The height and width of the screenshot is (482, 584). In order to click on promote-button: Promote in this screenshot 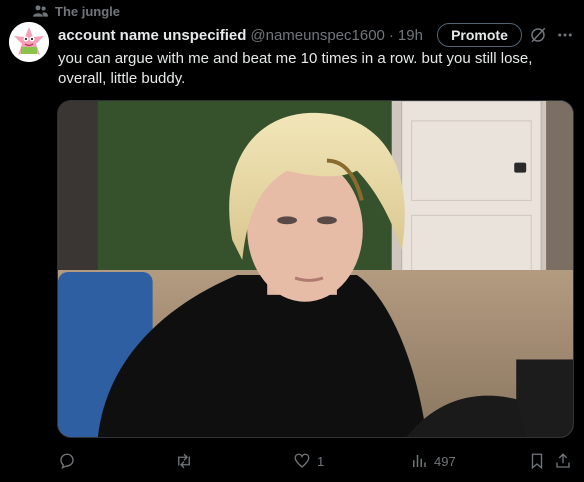, I will do `click(479, 35)`.